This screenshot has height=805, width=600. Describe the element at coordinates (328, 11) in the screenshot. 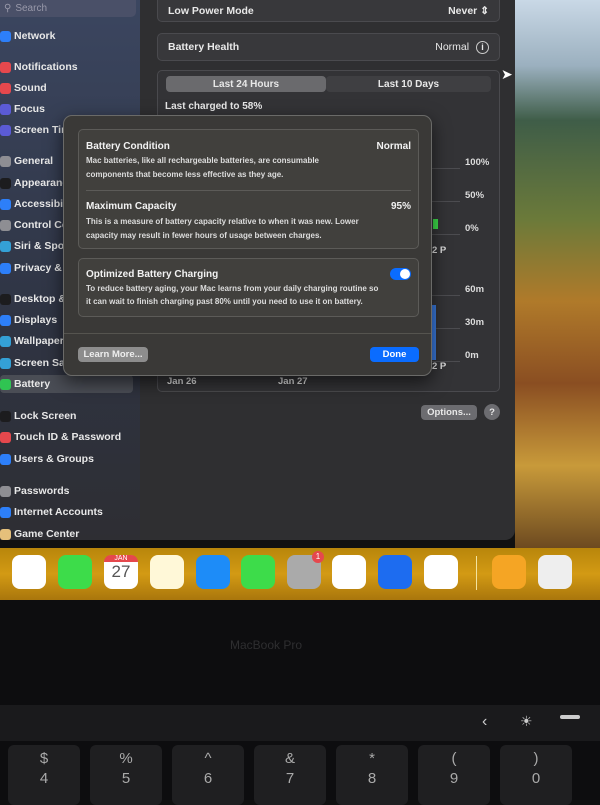

I see `low-power-mode-row: Low Power Mode Never ⇕` at that location.